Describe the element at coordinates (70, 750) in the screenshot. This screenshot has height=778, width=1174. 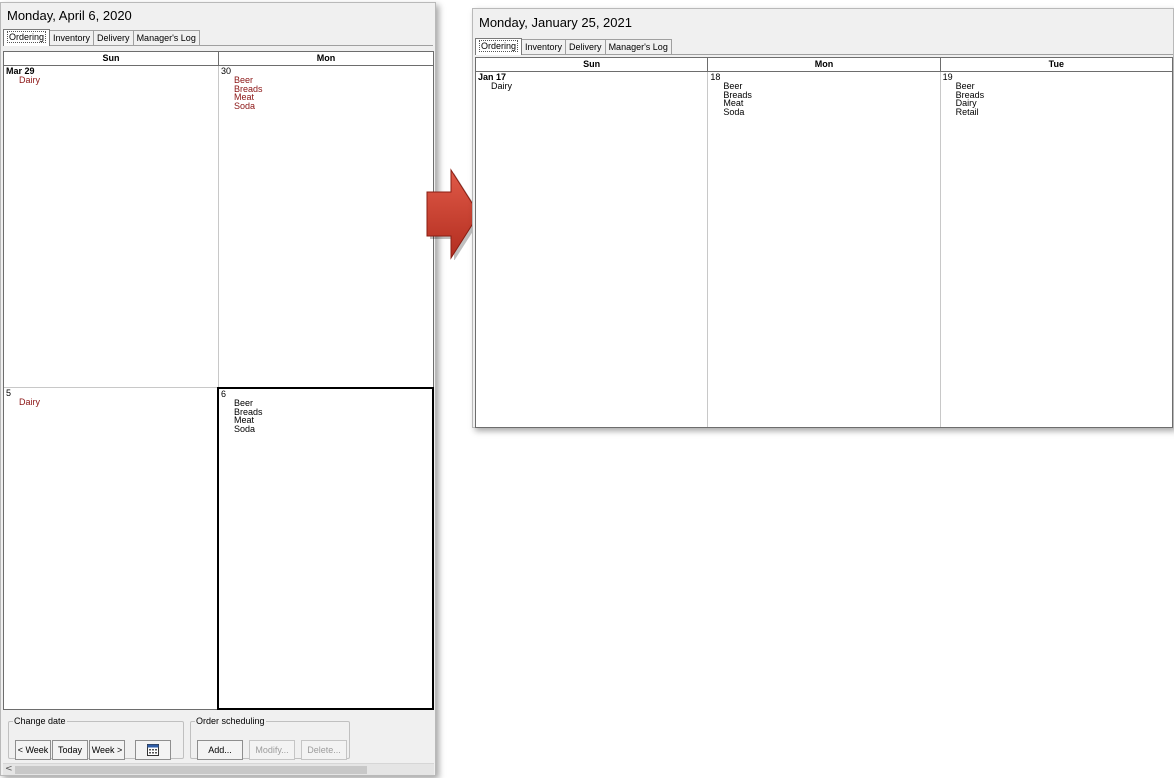
I see `today-button: Today` at that location.